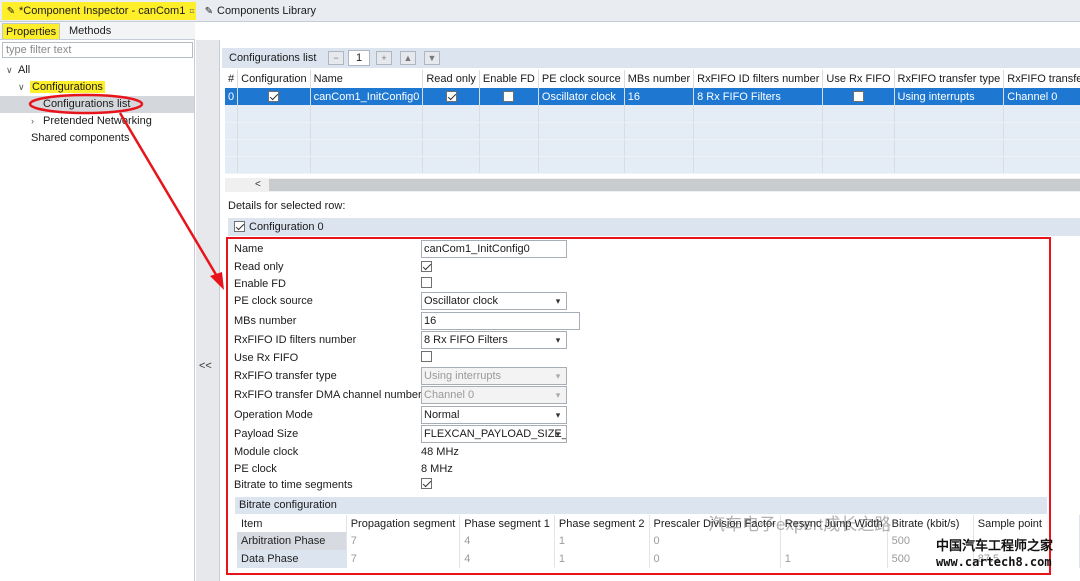 This screenshot has width=1080, height=581. I want to click on column-header: Read only, so click(451, 79).